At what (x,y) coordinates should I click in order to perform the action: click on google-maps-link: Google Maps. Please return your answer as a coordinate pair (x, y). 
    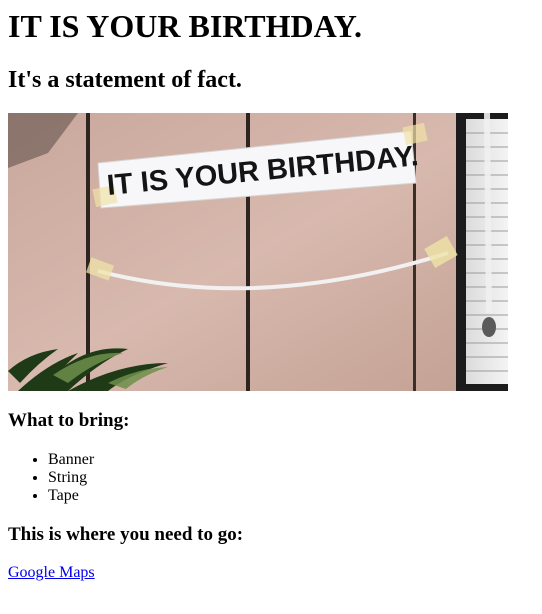
    Looking at the image, I should click on (51, 572).